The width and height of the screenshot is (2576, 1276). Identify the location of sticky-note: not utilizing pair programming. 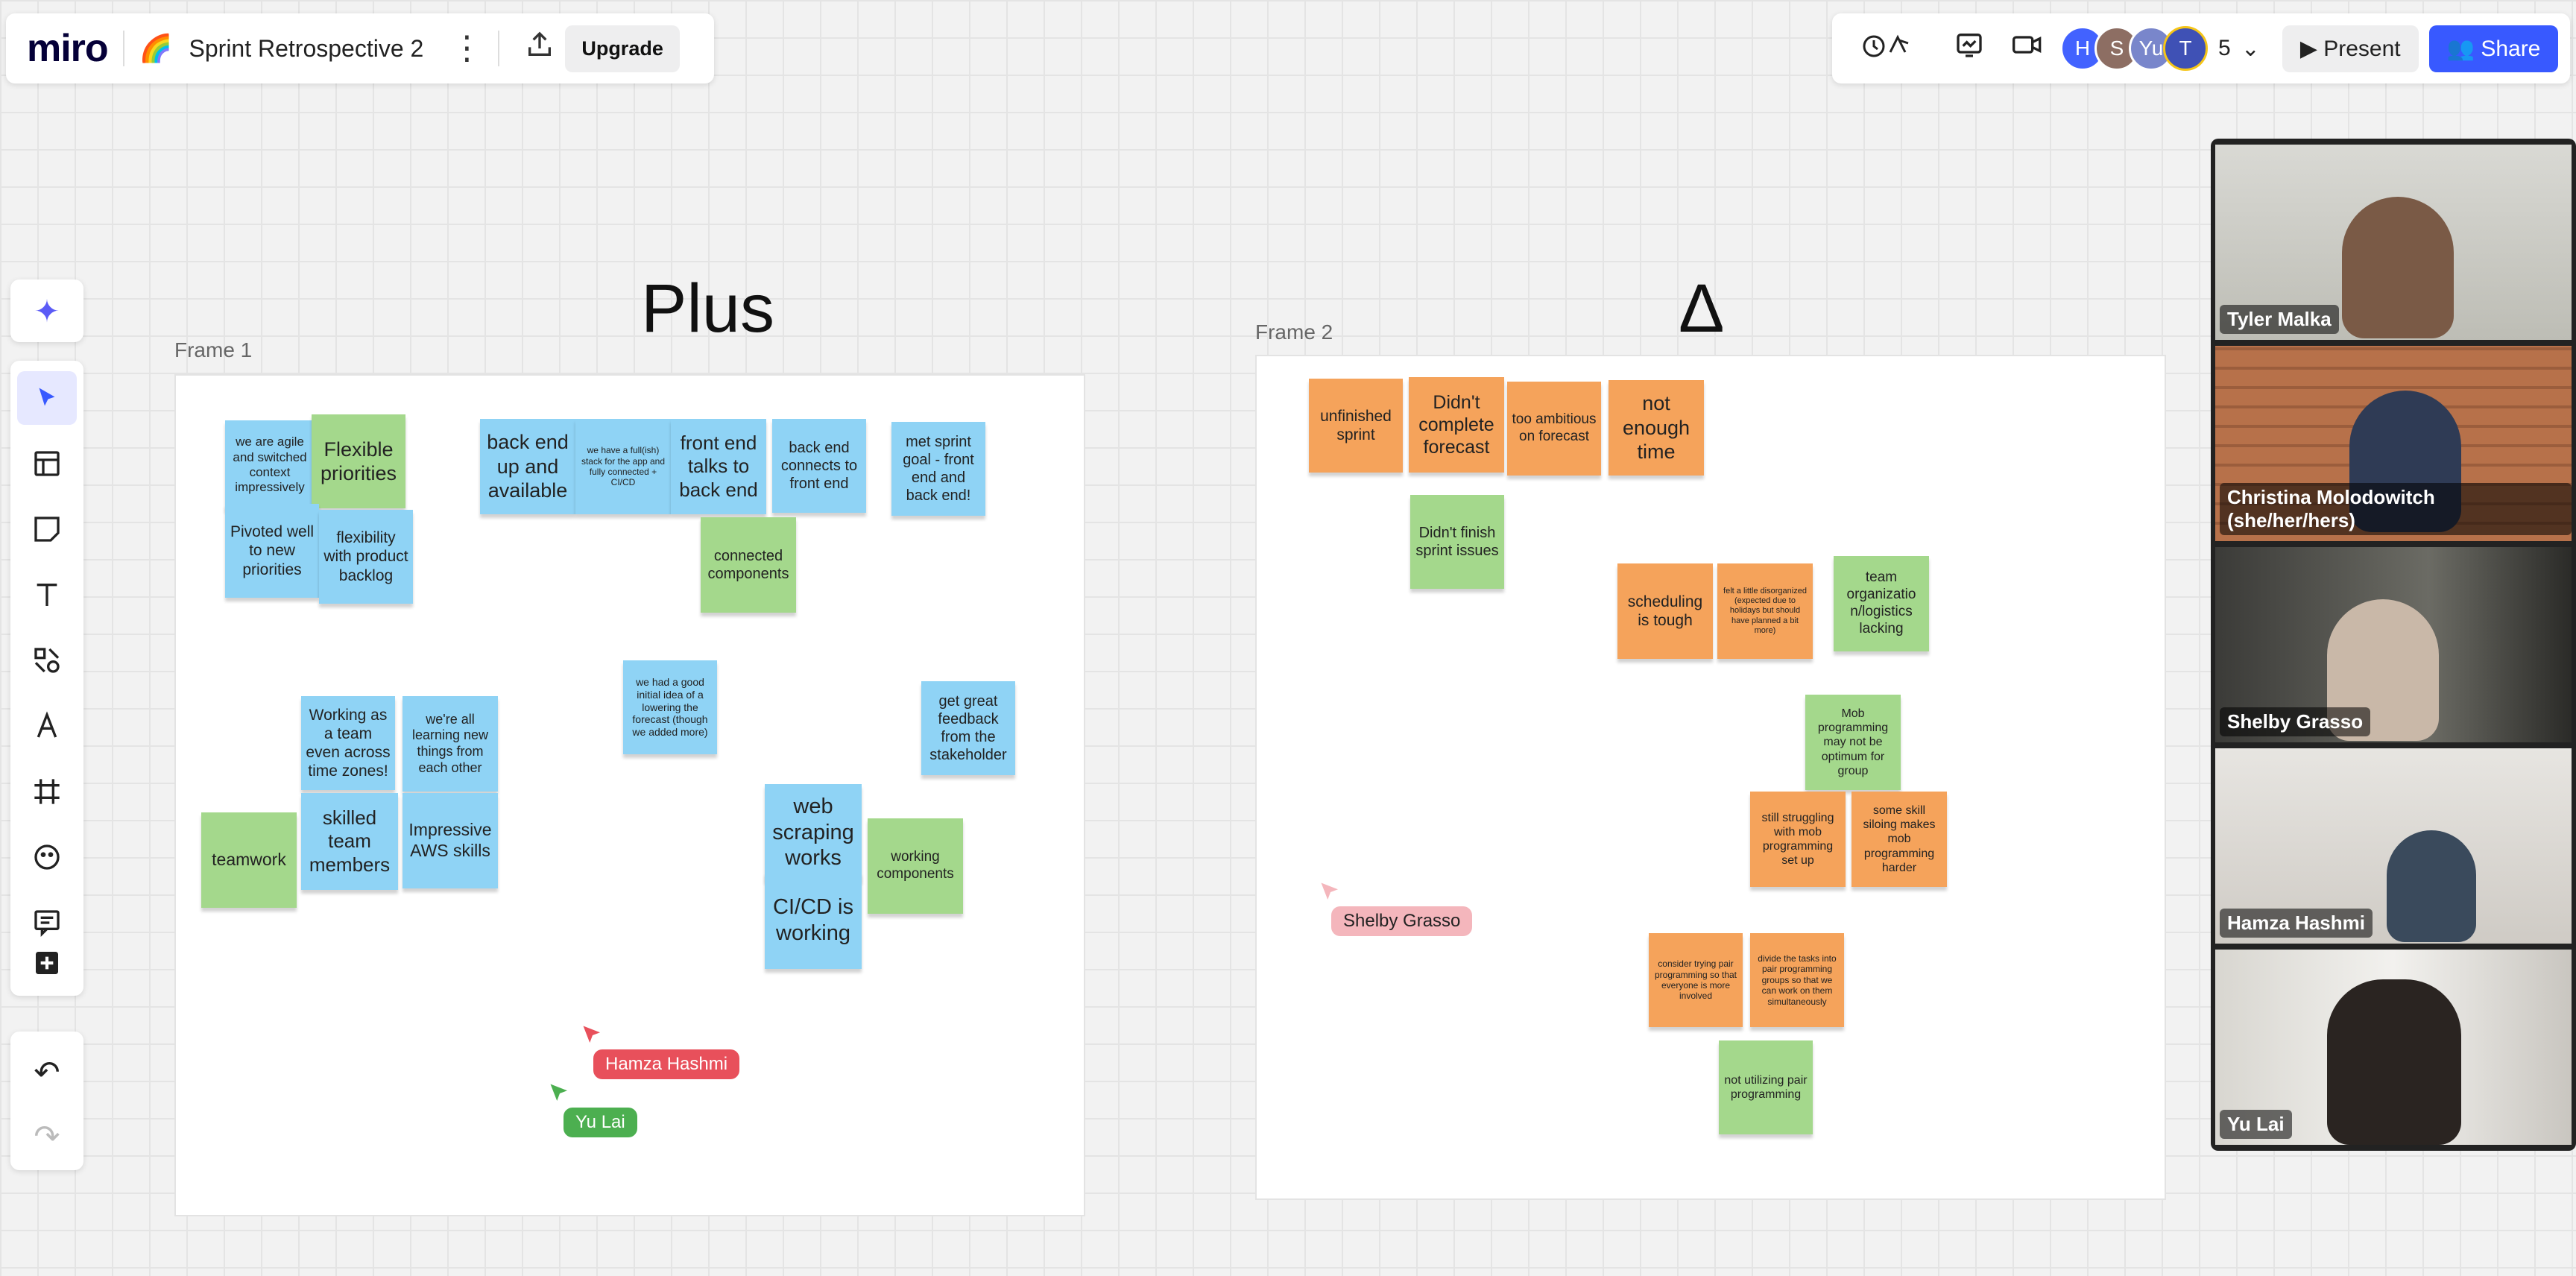
(1766, 1087).